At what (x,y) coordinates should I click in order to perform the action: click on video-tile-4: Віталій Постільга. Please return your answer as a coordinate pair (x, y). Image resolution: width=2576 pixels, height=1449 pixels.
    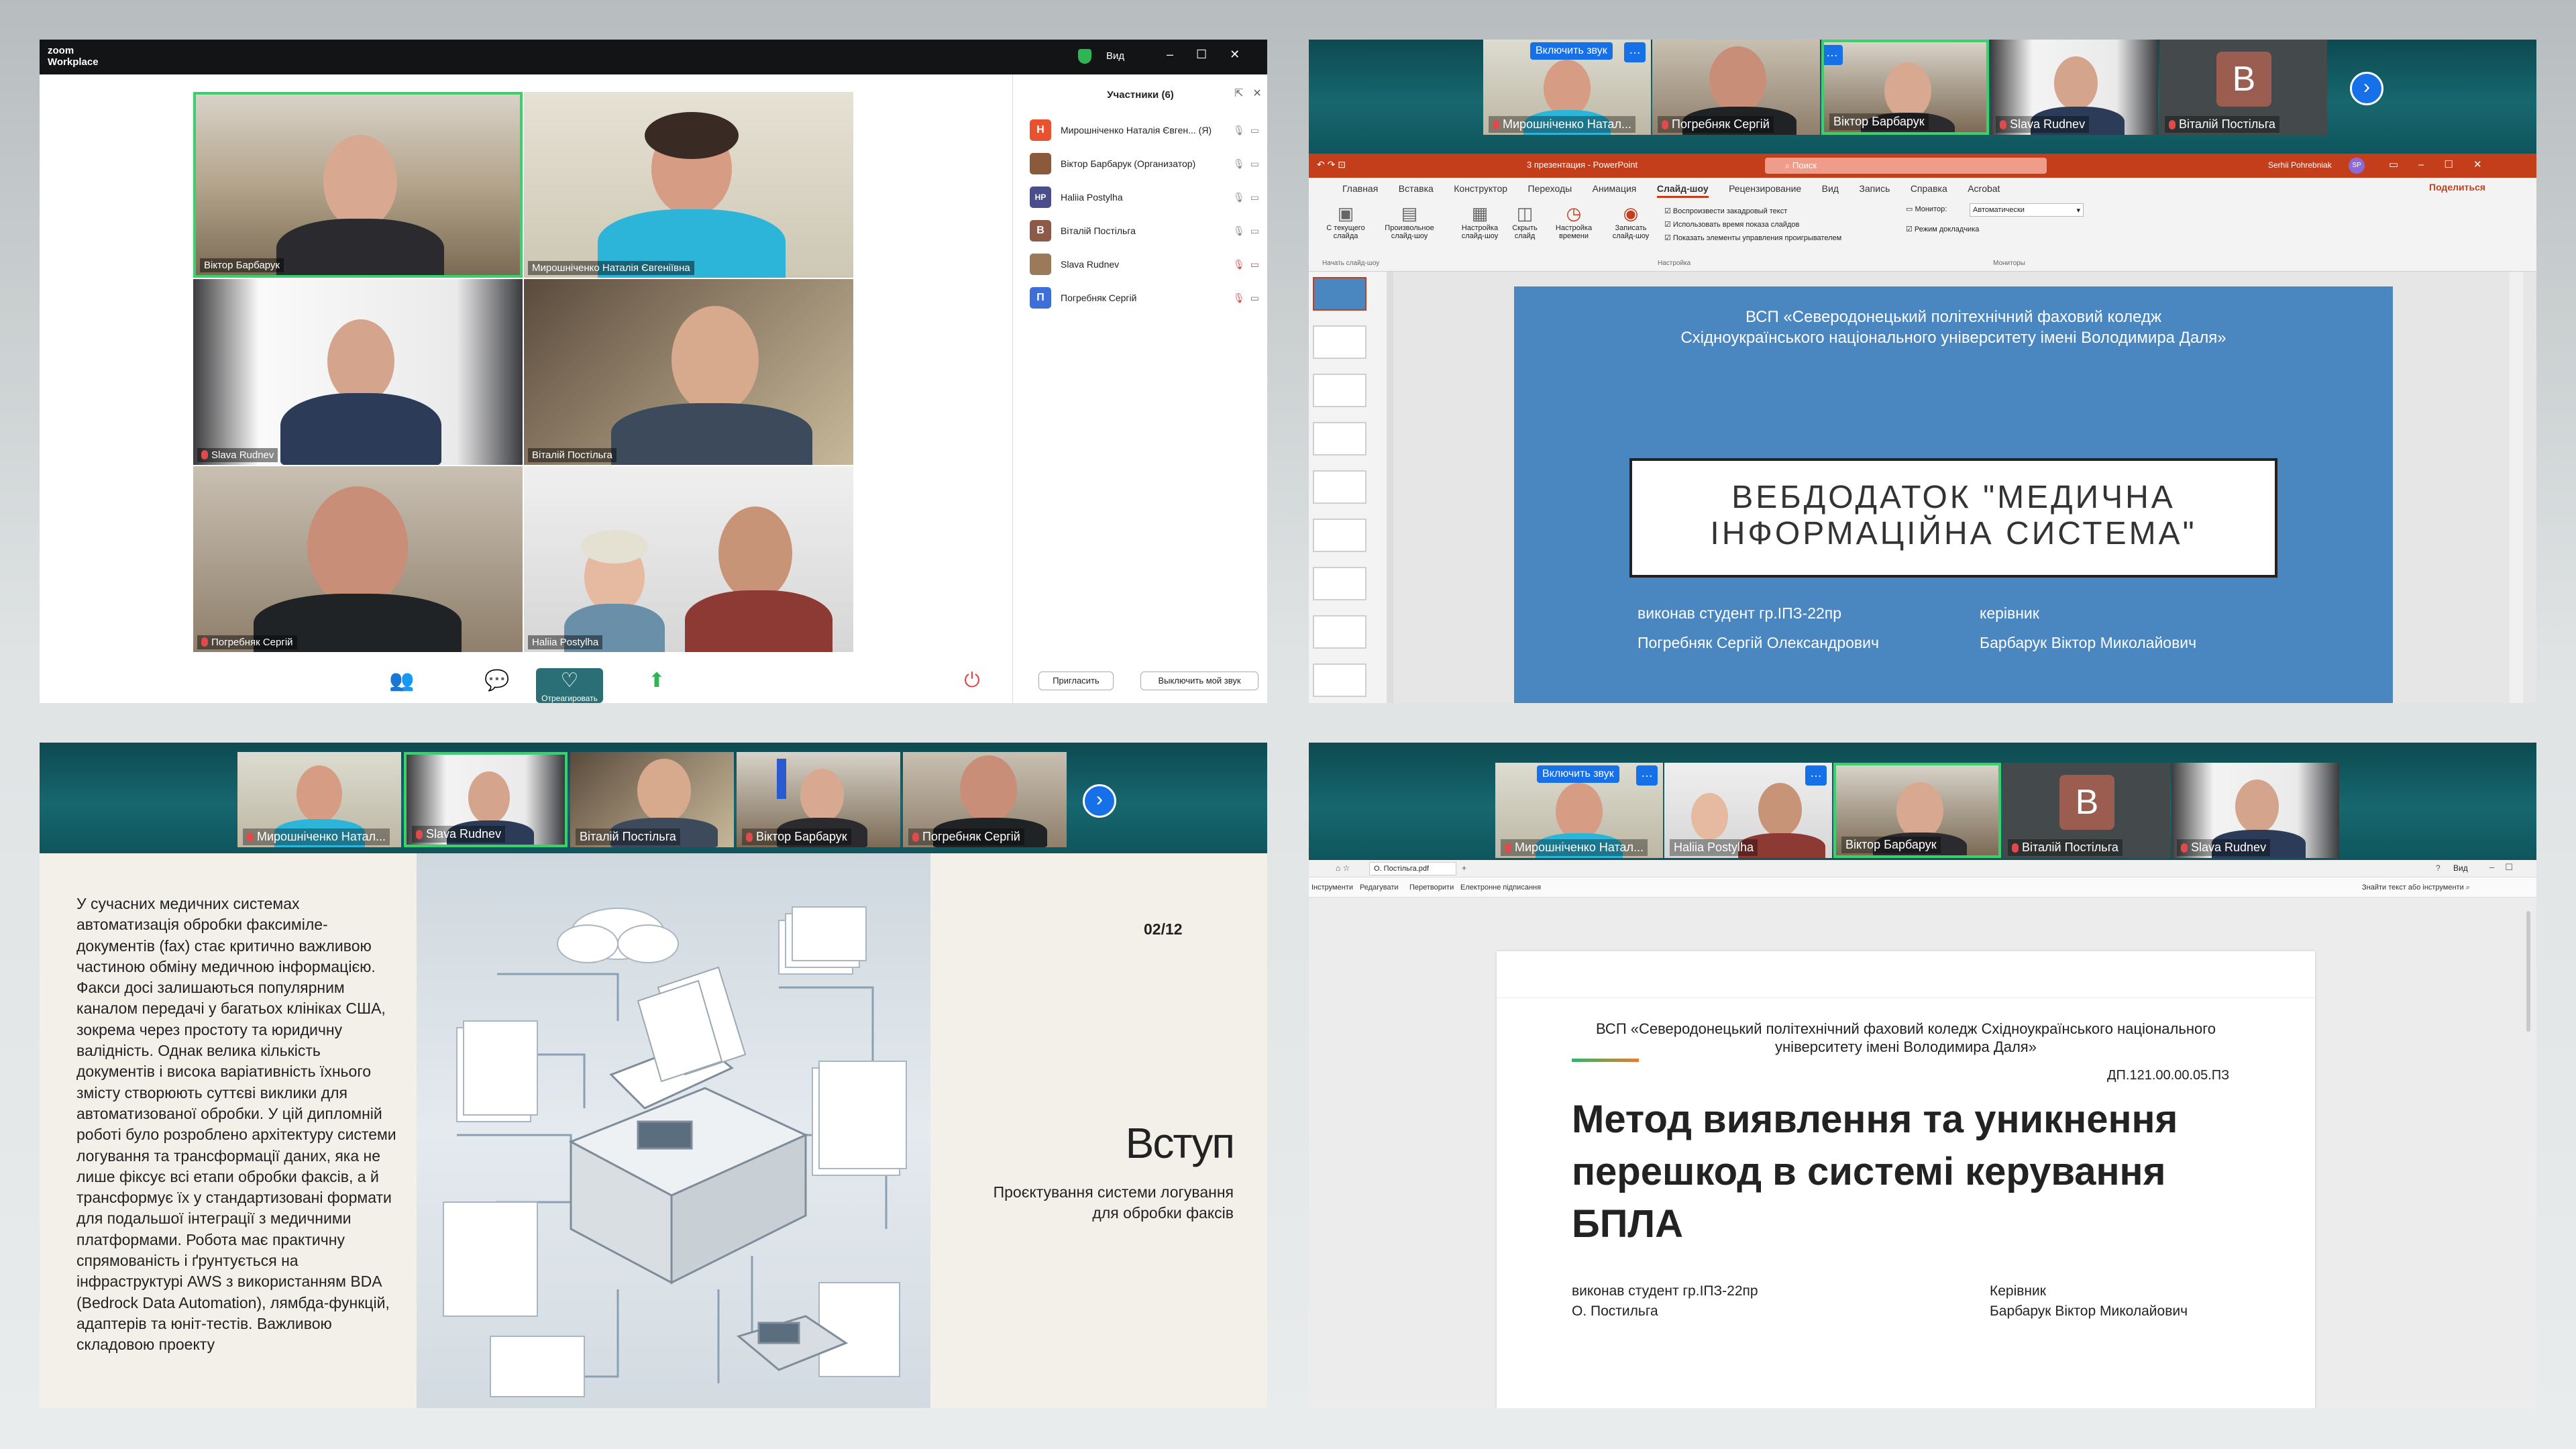
    Looking at the image, I should click on (688, 372).